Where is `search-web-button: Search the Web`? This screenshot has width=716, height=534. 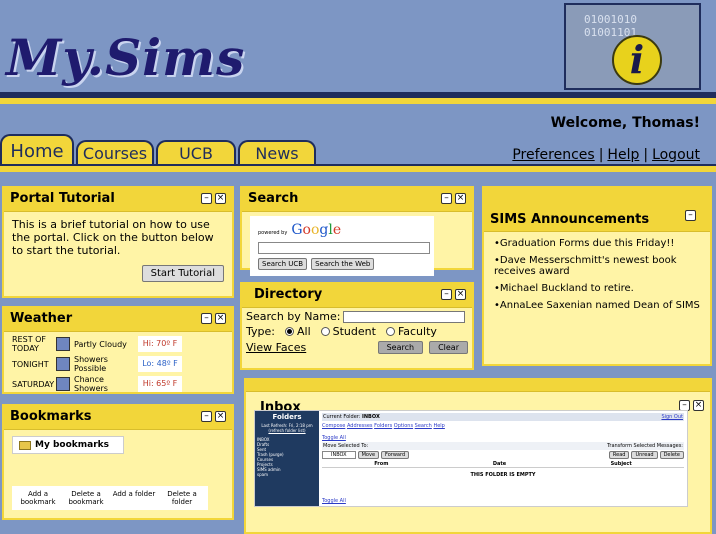 search-web-button: Search the Web is located at coordinates (343, 264).